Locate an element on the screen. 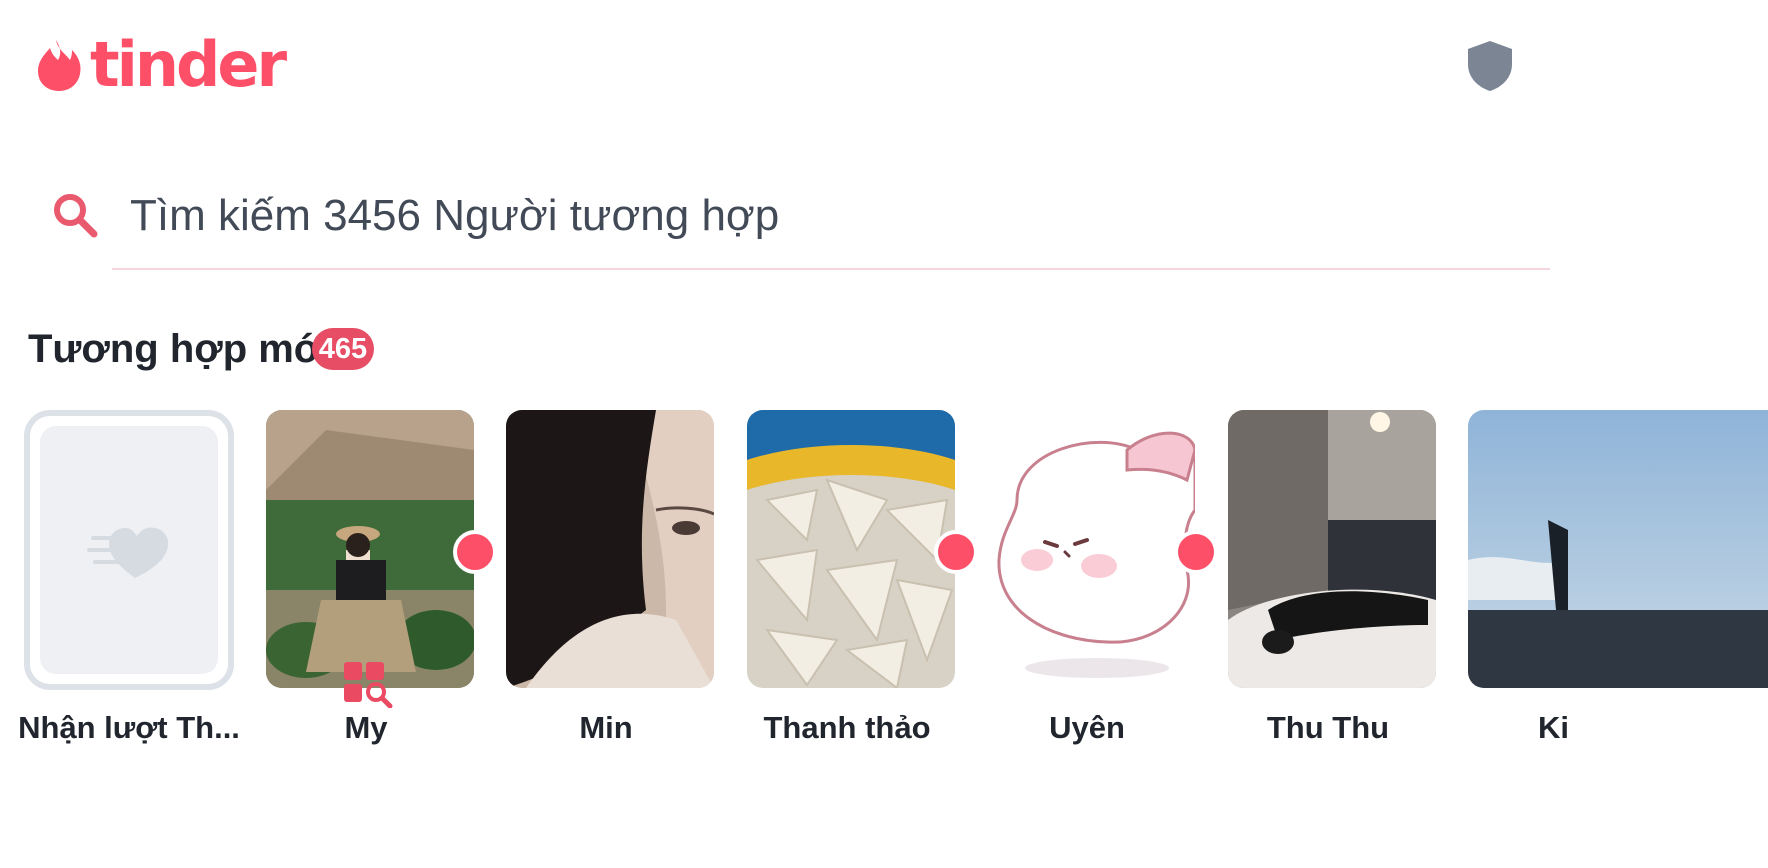 The height and width of the screenshot is (868, 1768). unread-dot-thanh-thao is located at coordinates (956, 552).